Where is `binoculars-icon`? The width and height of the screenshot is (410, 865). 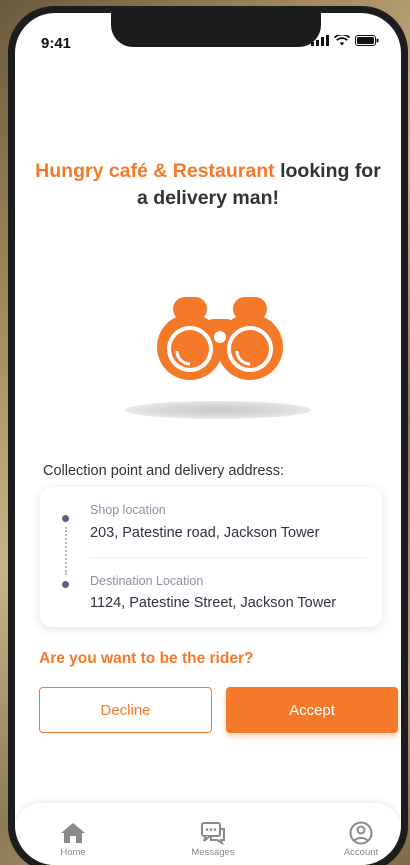 binoculars-icon is located at coordinates (220, 338).